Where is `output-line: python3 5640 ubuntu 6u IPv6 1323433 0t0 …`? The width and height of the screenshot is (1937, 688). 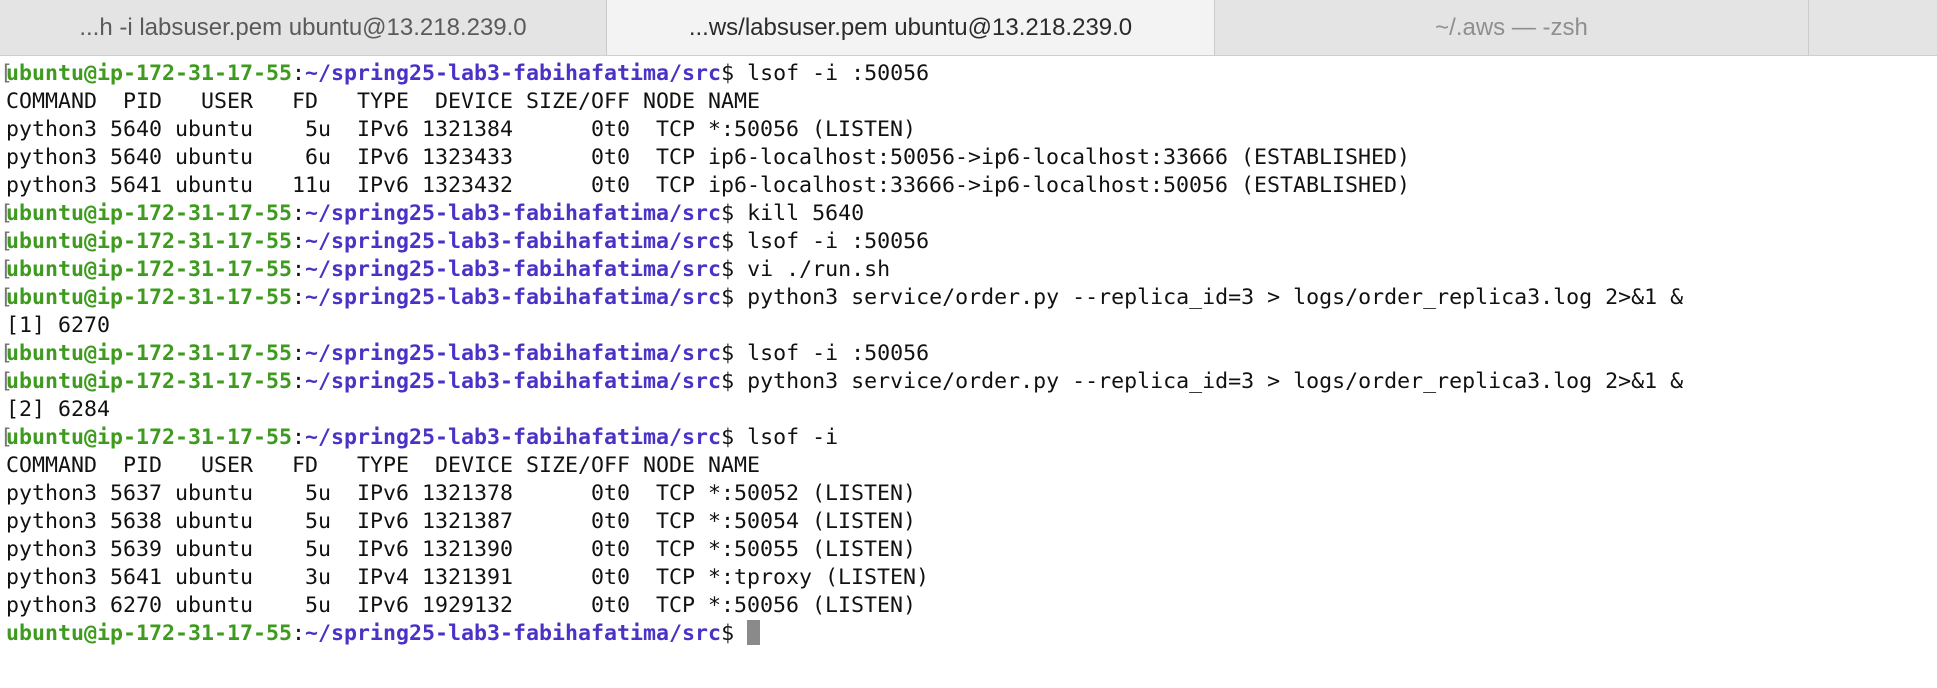 output-line: python3 5640 ubuntu 6u IPv6 1323433 0t0 … is located at coordinates (971, 158).